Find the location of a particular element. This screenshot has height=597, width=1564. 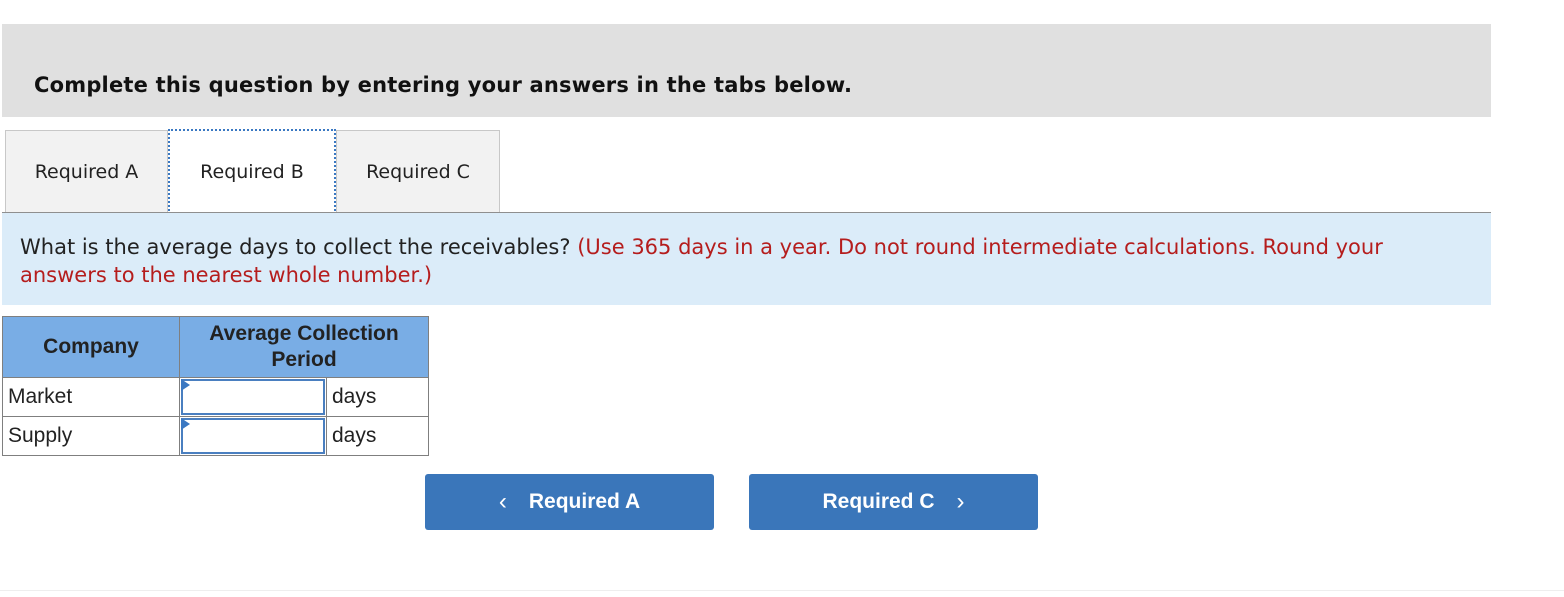

supply-collection-period-input is located at coordinates (253, 436).